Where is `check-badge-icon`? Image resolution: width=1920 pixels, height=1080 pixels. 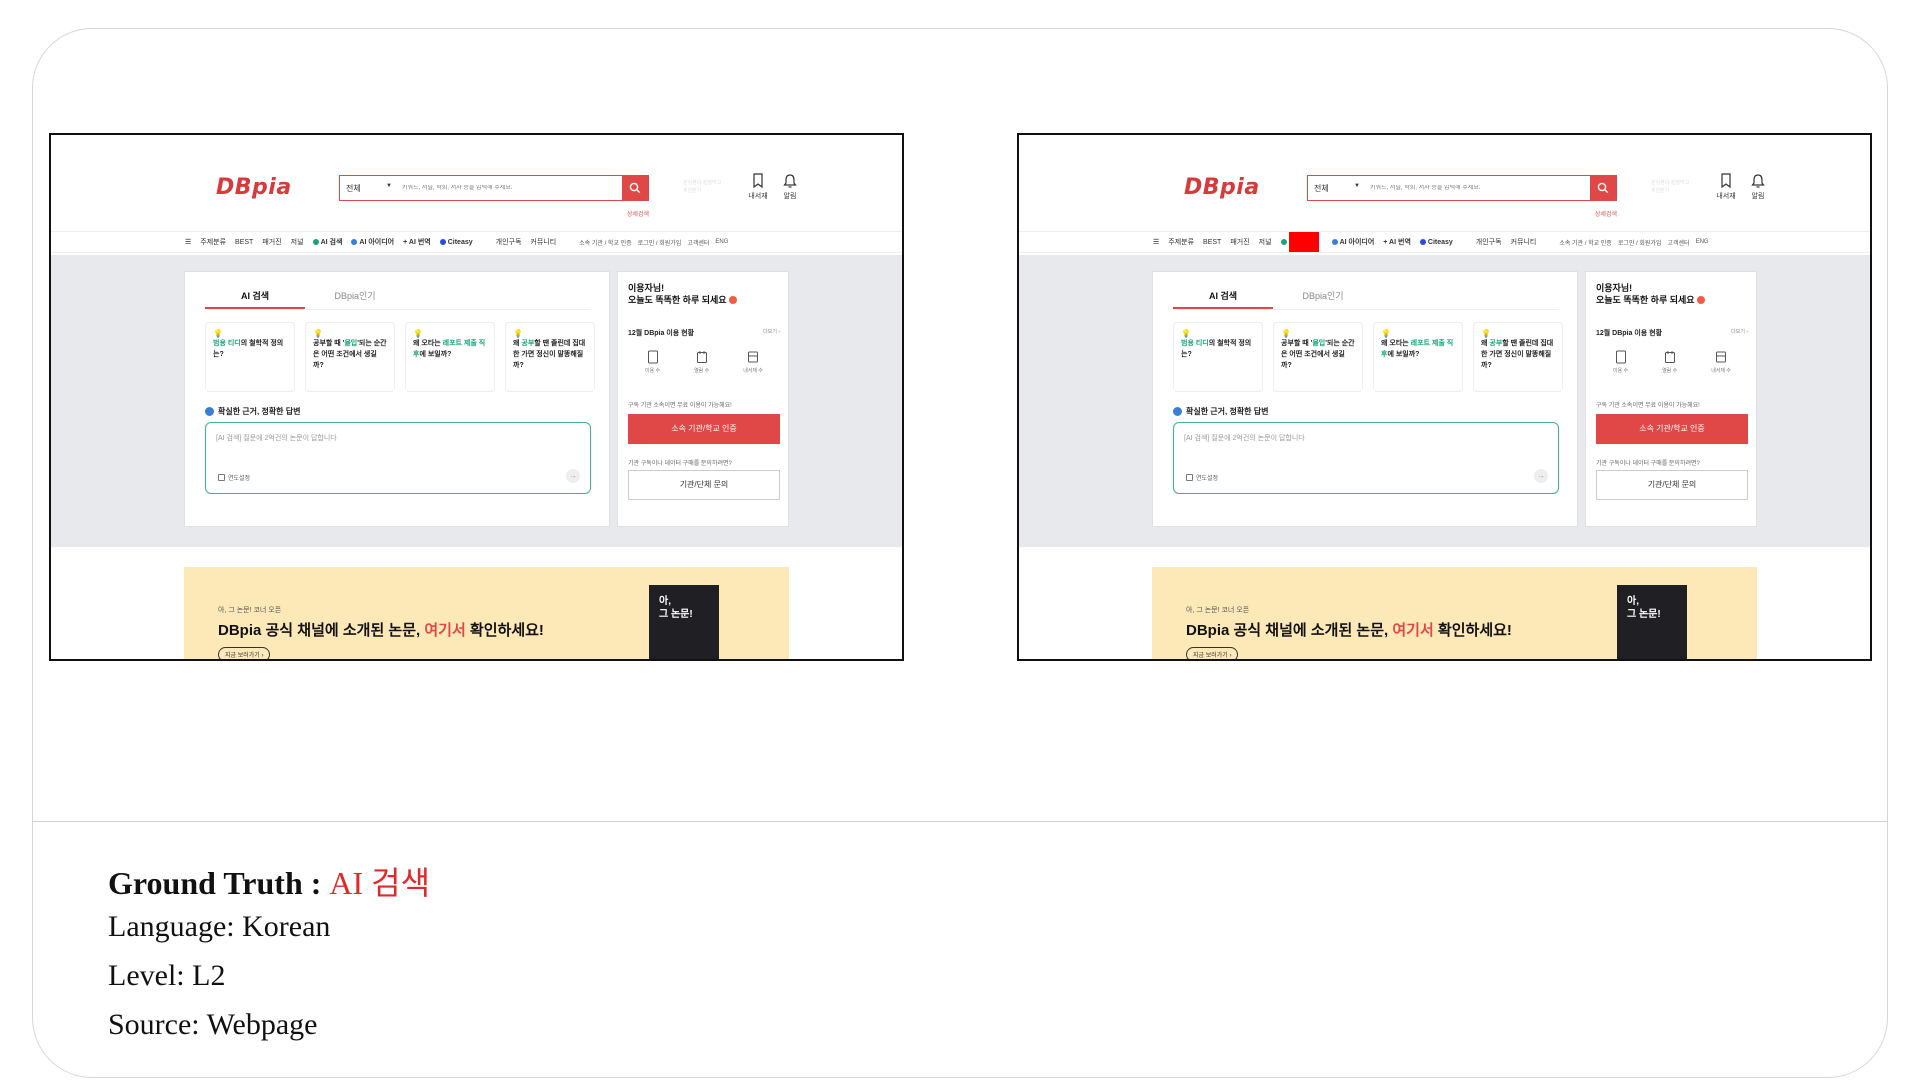
check-badge-icon is located at coordinates (1177, 411).